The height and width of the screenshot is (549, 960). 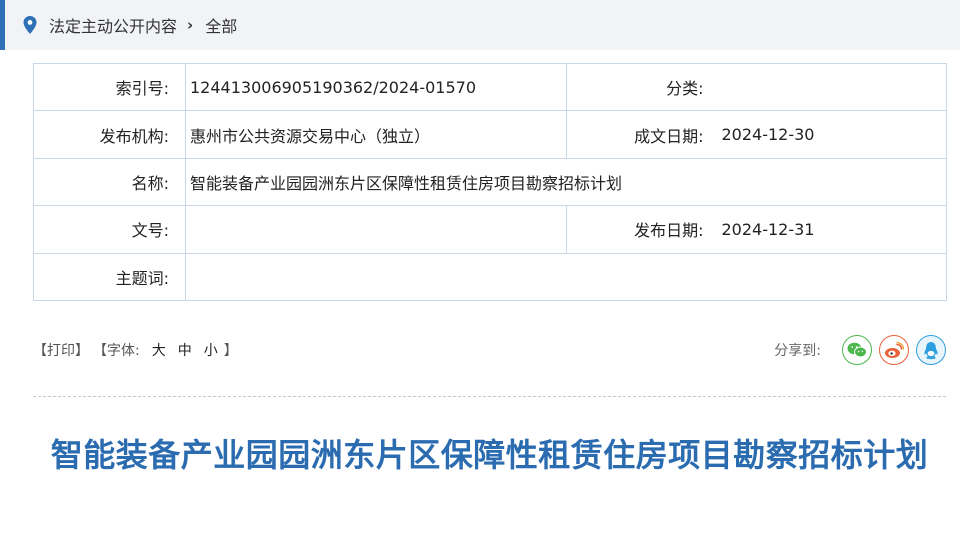 I want to click on print-button: 【打印】, so click(x=61, y=350).